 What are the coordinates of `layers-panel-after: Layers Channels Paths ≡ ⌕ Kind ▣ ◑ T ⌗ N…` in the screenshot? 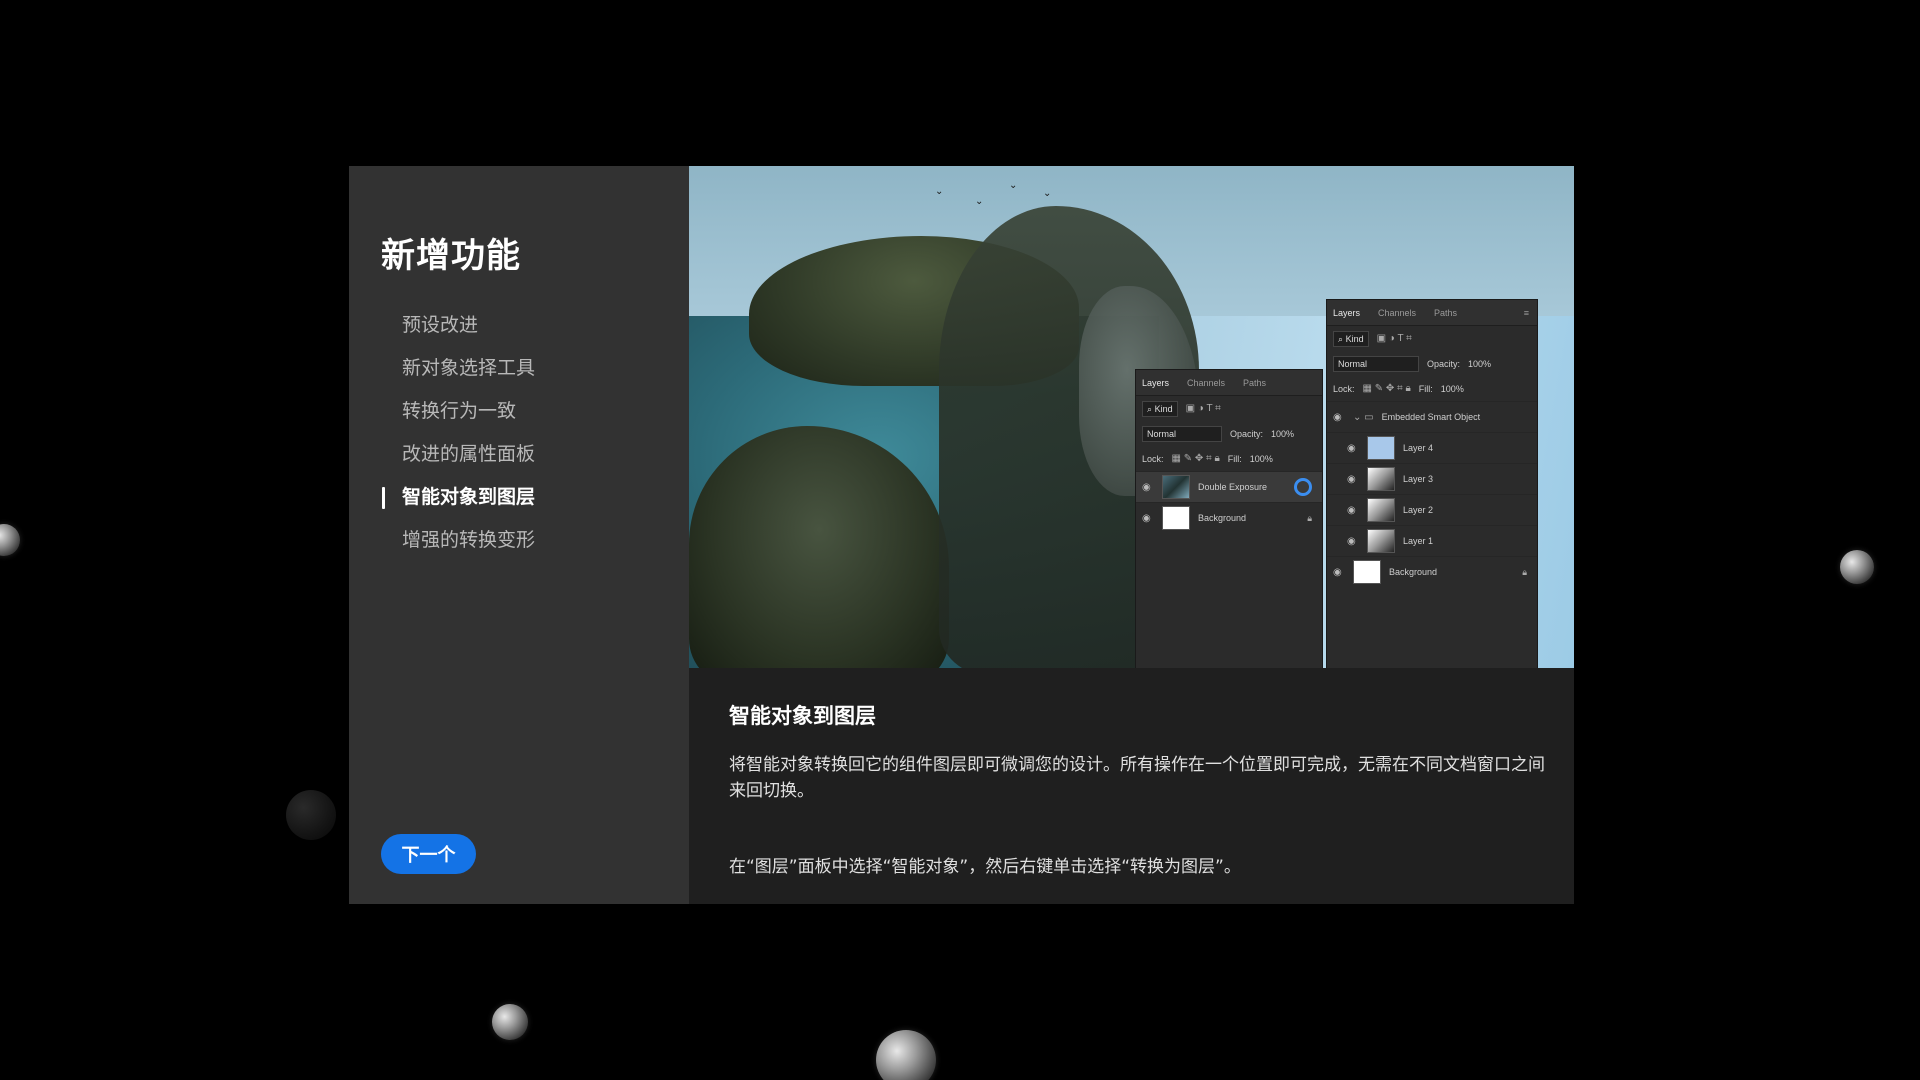 It's located at (1432, 483).